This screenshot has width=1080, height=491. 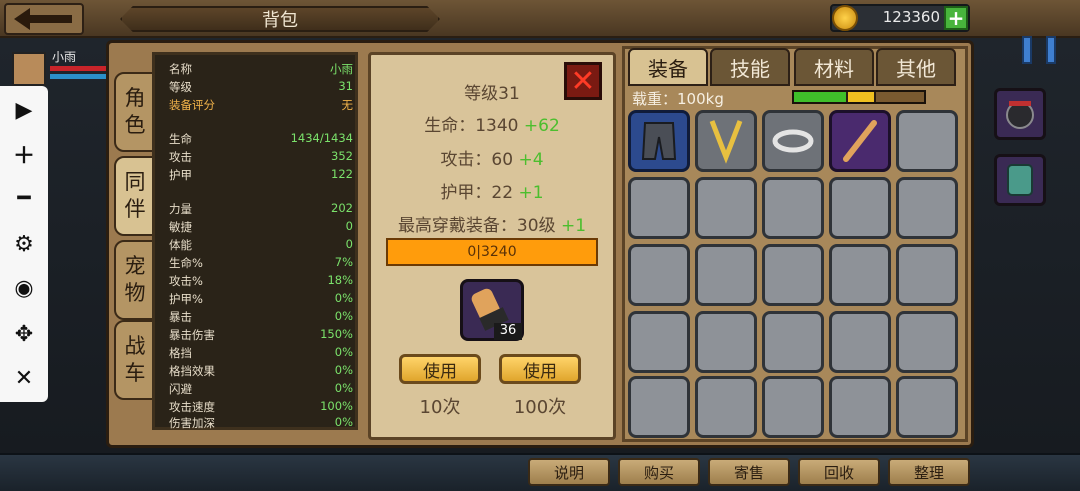 I want to click on side-tabs: 角 色 同 伴 宠 物 战 车, so click(x=135, y=237).